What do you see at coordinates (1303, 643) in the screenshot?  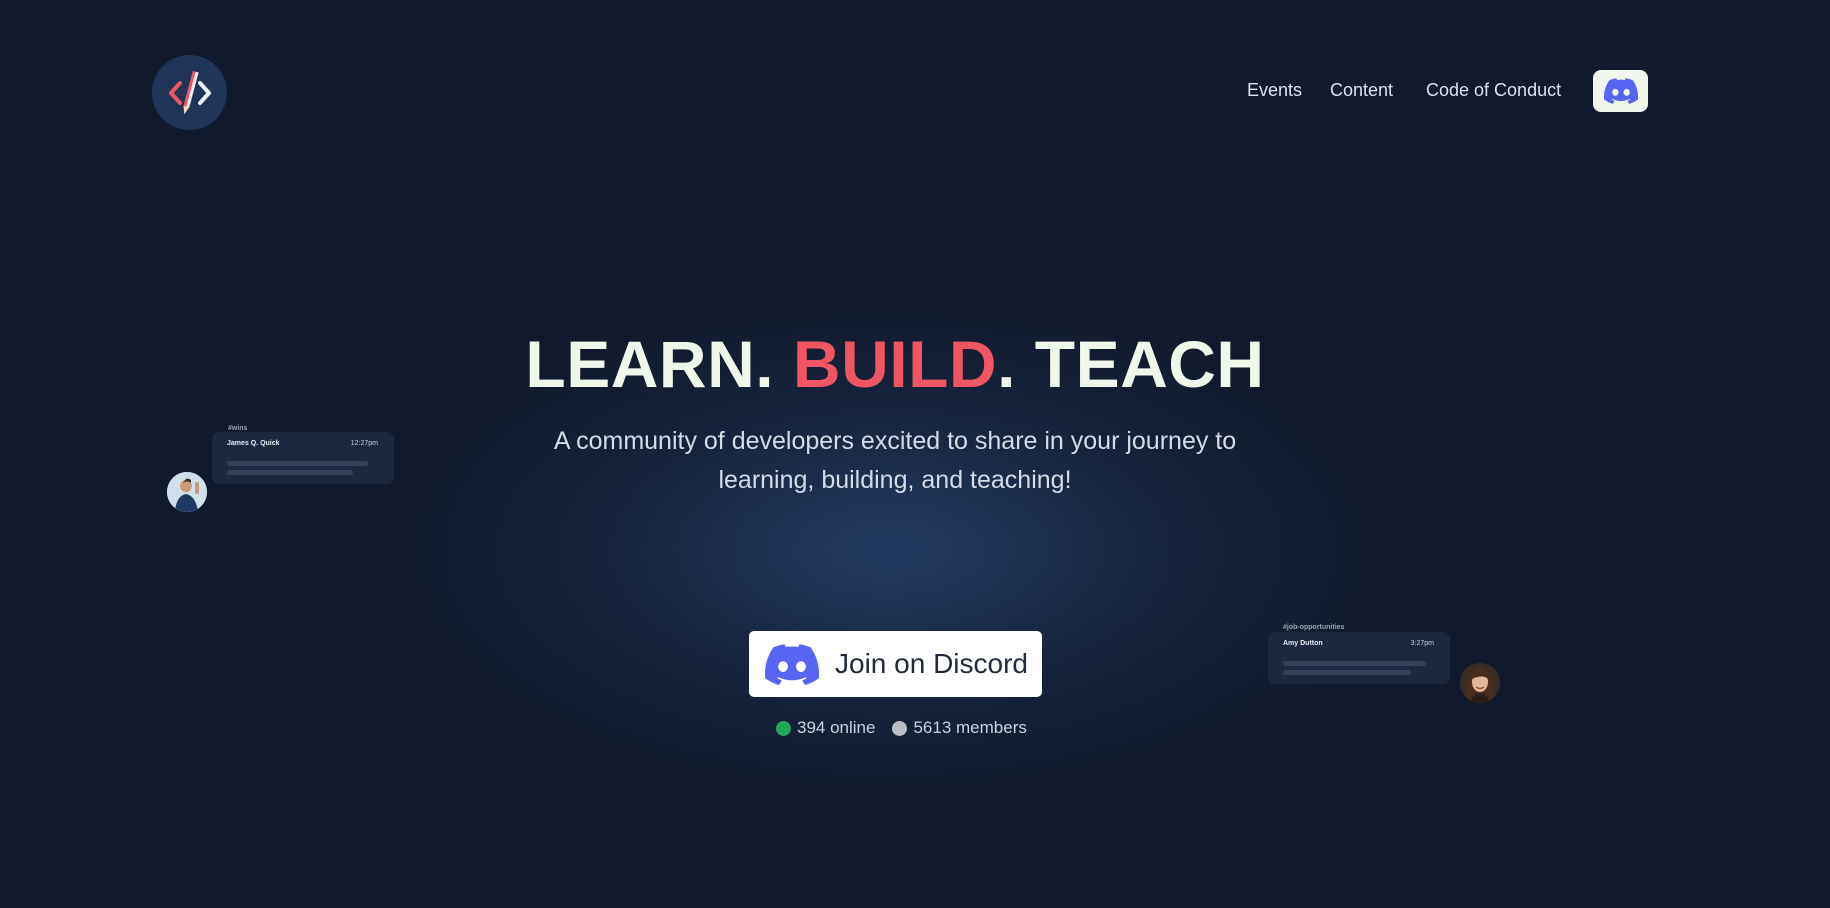 I see `chat-card-author: Amy Dutton` at bounding box center [1303, 643].